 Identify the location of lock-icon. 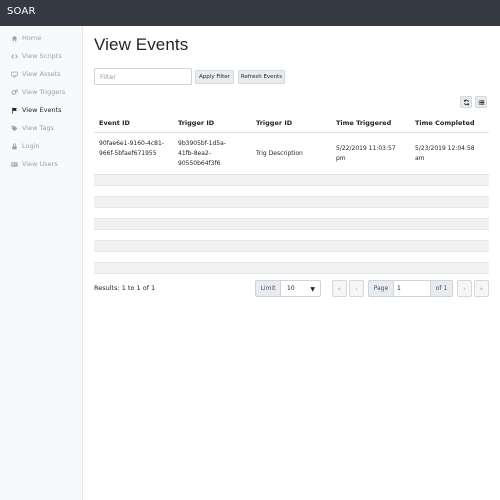
(14, 146).